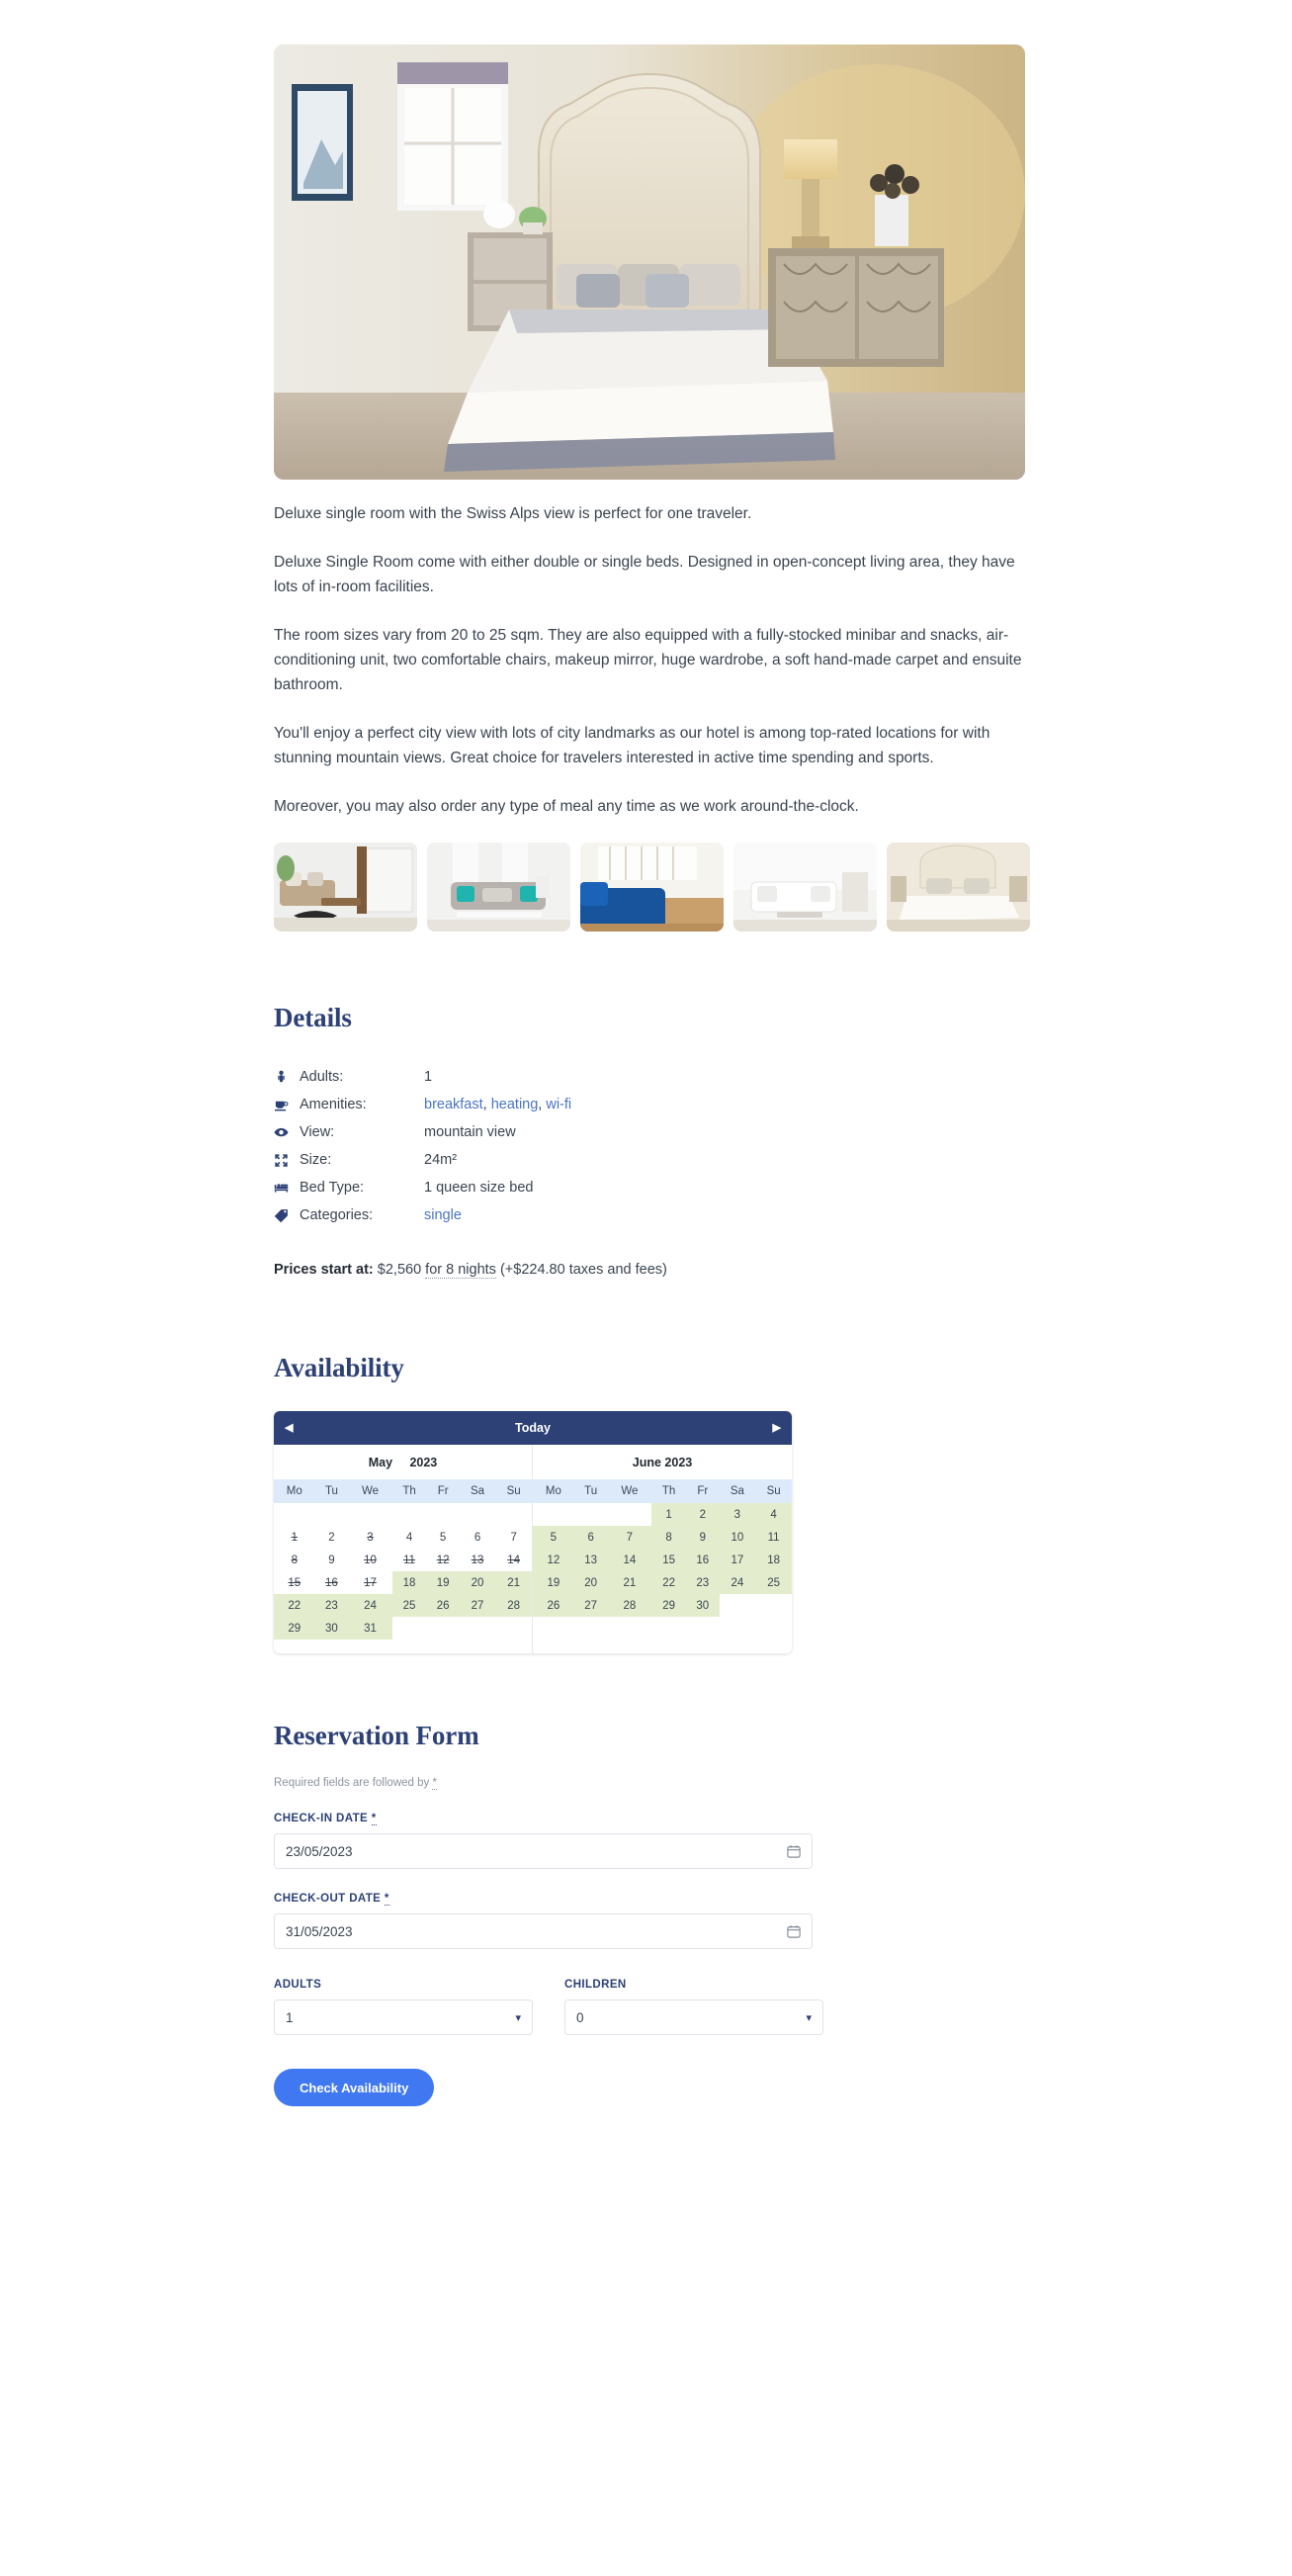  I want to click on details-label-categories: Categories:, so click(337, 1215).